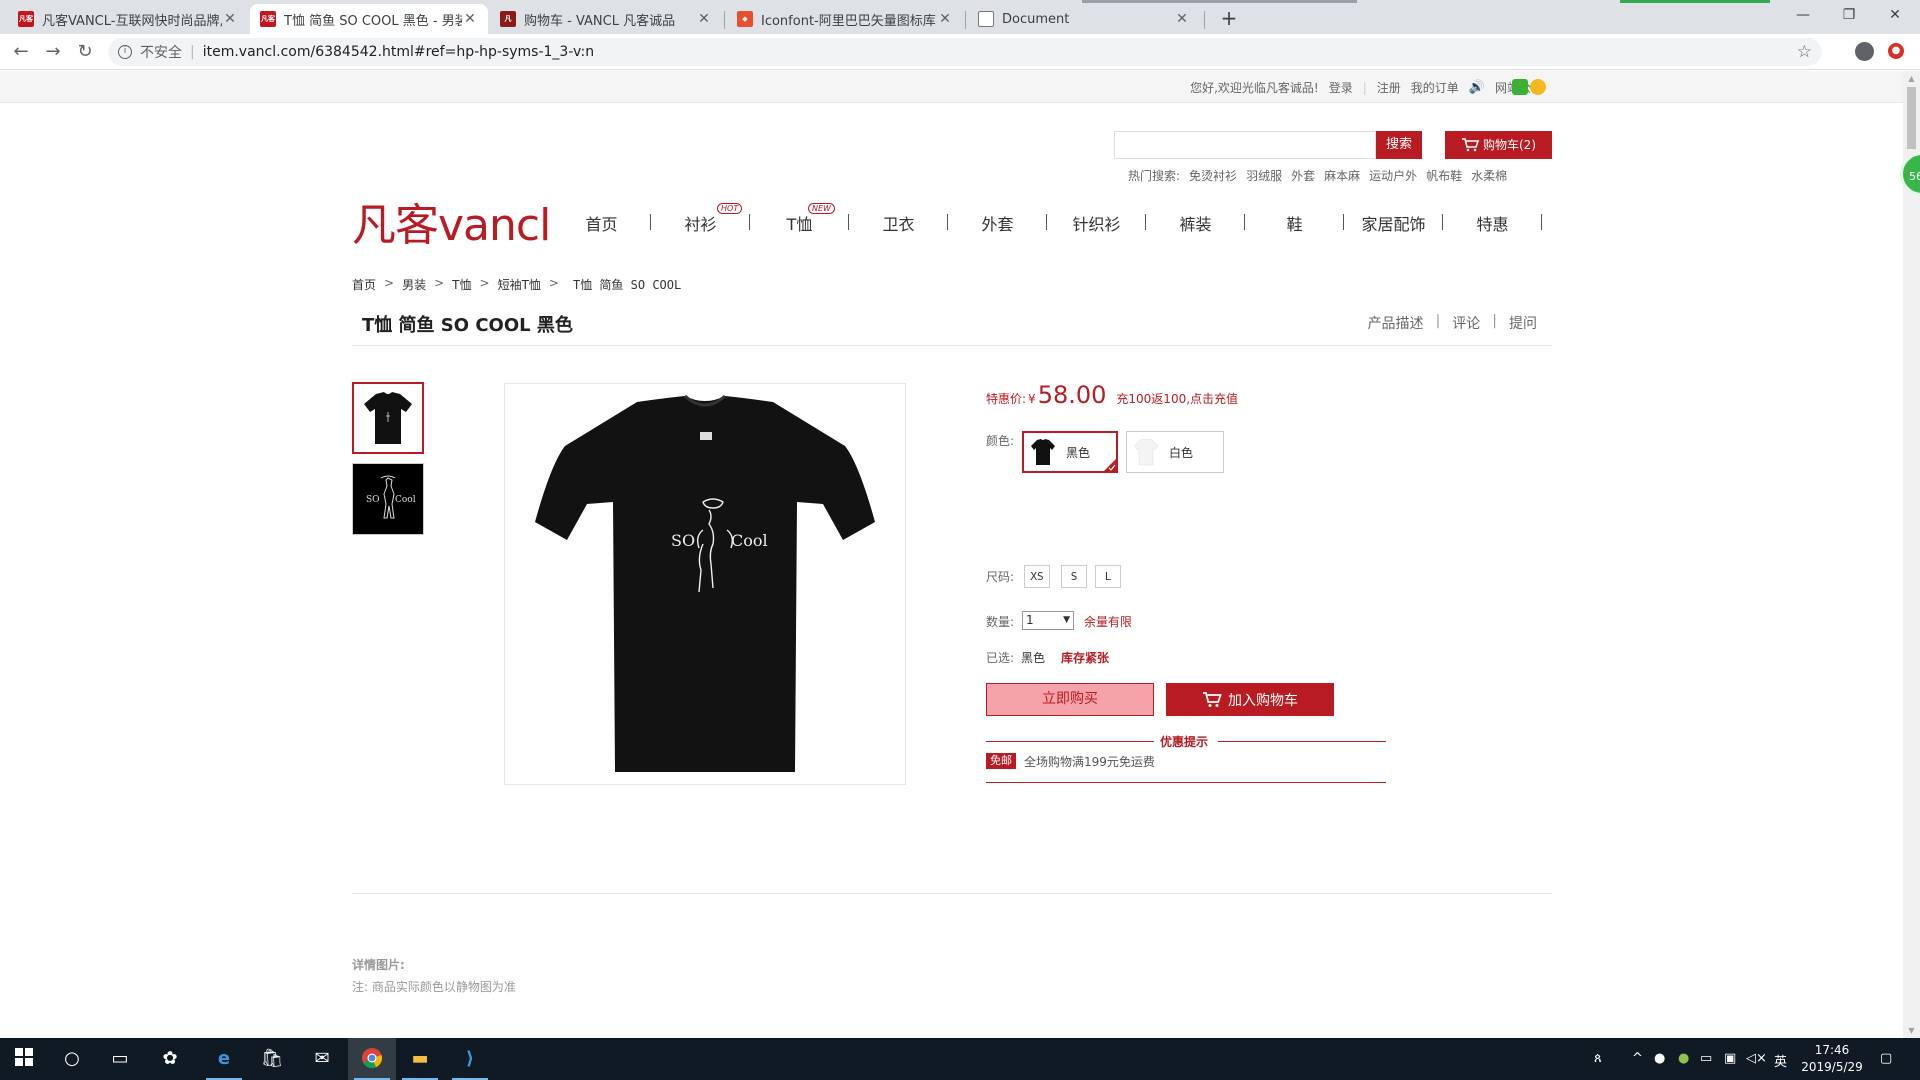 This screenshot has height=1080, width=1920. Describe the element at coordinates (1864, 51) in the screenshot. I see `account-avatar-icon` at that location.